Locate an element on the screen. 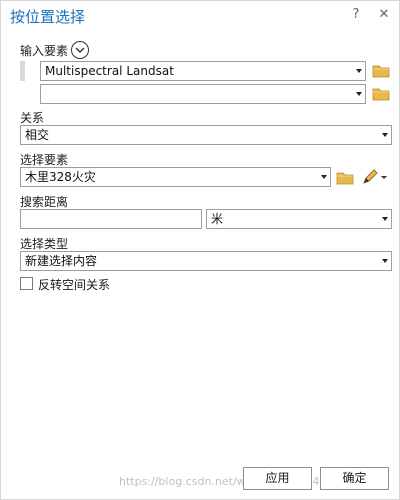 The height and width of the screenshot is (500, 400). relationship-value: 相交 is located at coordinates (37, 135).